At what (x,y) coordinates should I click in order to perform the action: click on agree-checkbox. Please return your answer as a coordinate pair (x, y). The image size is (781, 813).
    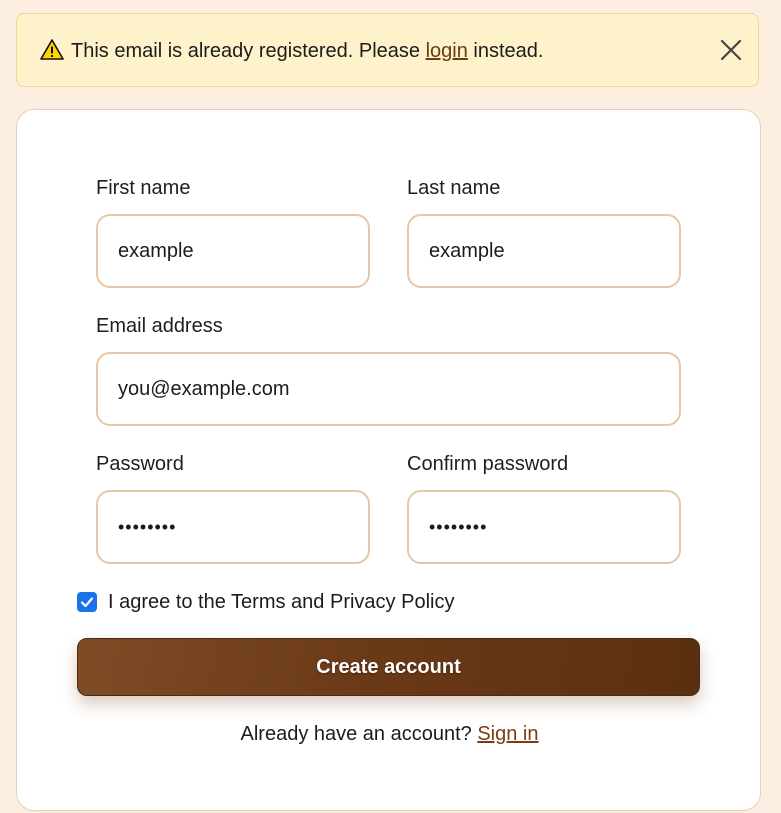
    Looking at the image, I should click on (87, 602).